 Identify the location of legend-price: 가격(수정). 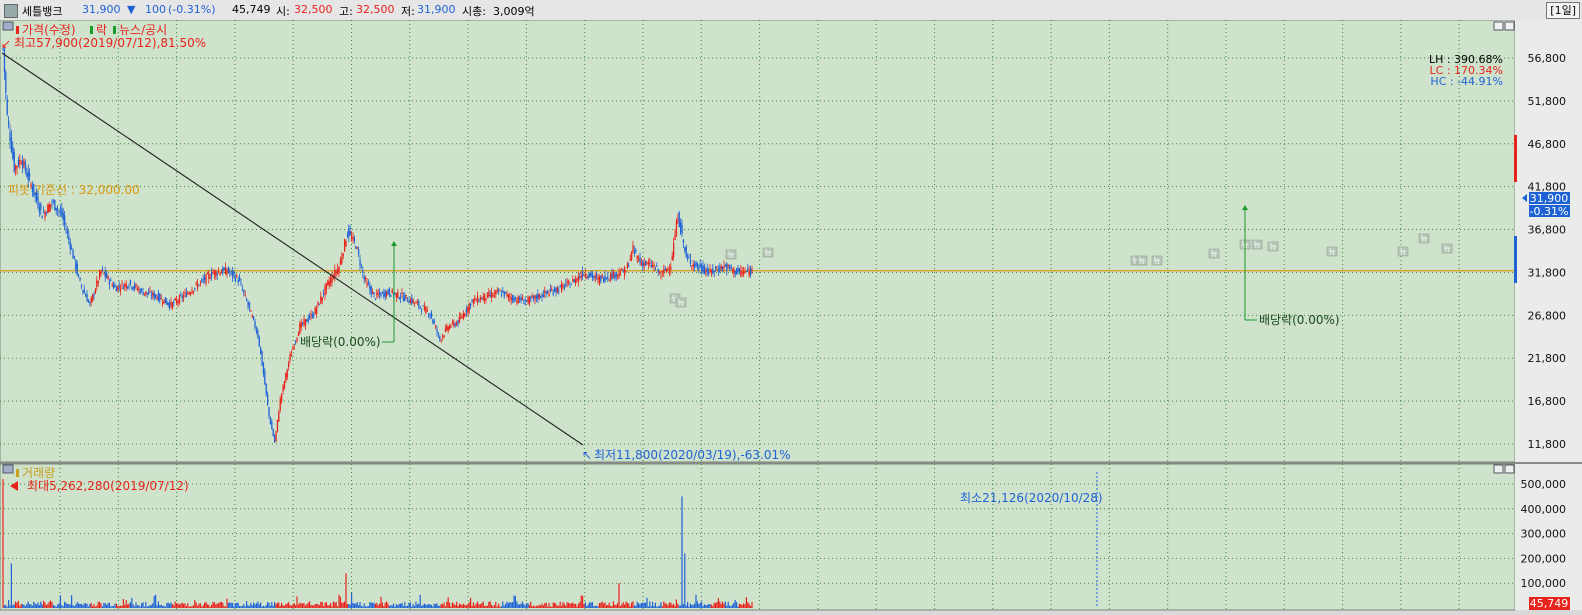
(49, 30).